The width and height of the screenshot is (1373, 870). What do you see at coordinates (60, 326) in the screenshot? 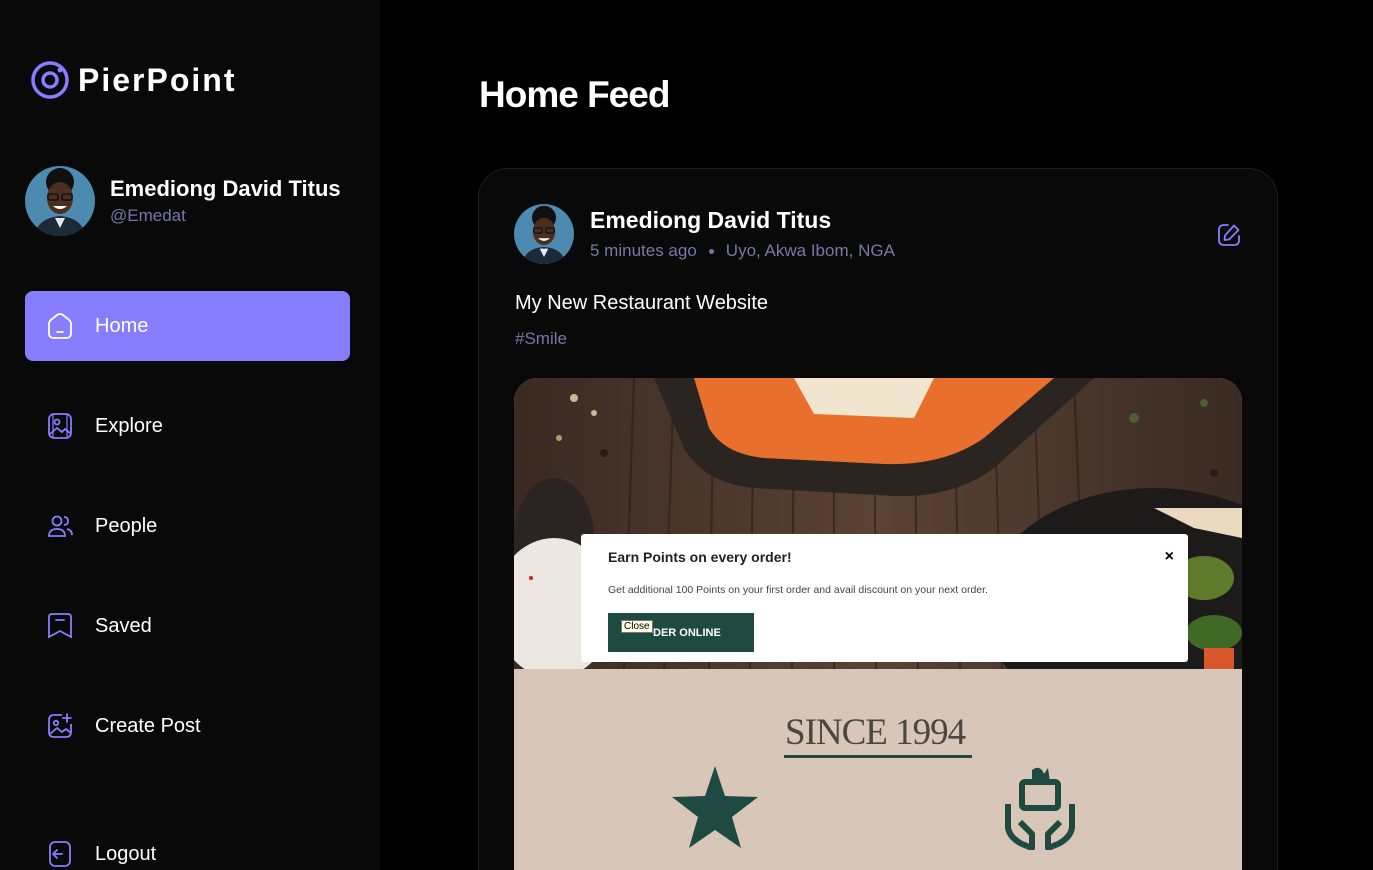
I see `home-icon` at bounding box center [60, 326].